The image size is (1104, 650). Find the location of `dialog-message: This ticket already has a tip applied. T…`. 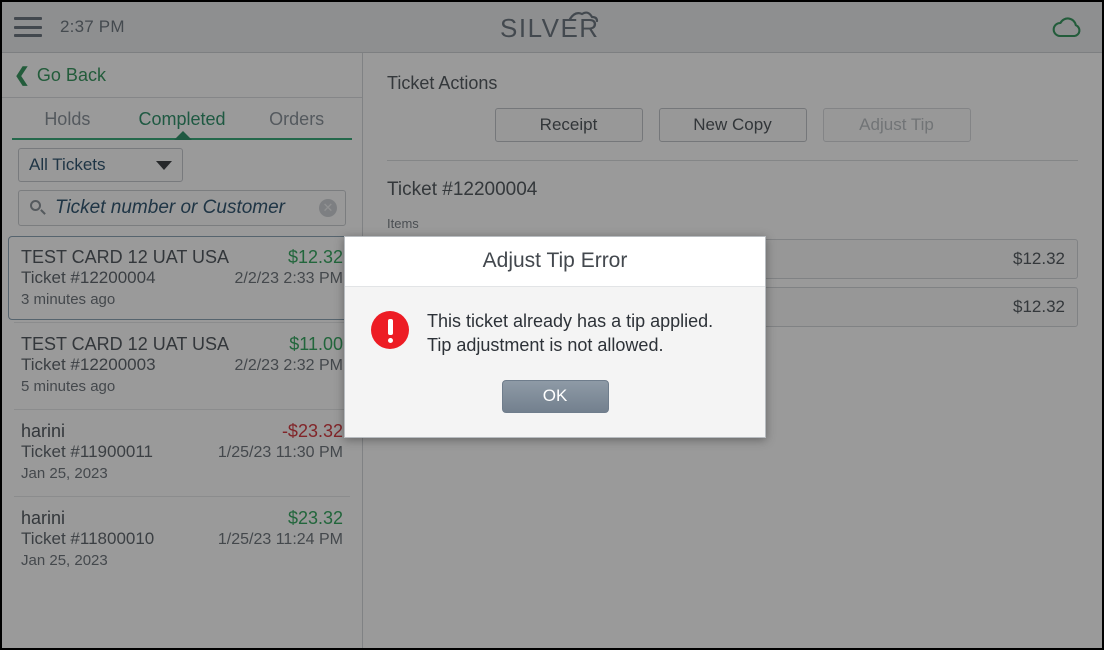

dialog-message: This ticket already has a tip applied. T… is located at coordinates (570, 333).